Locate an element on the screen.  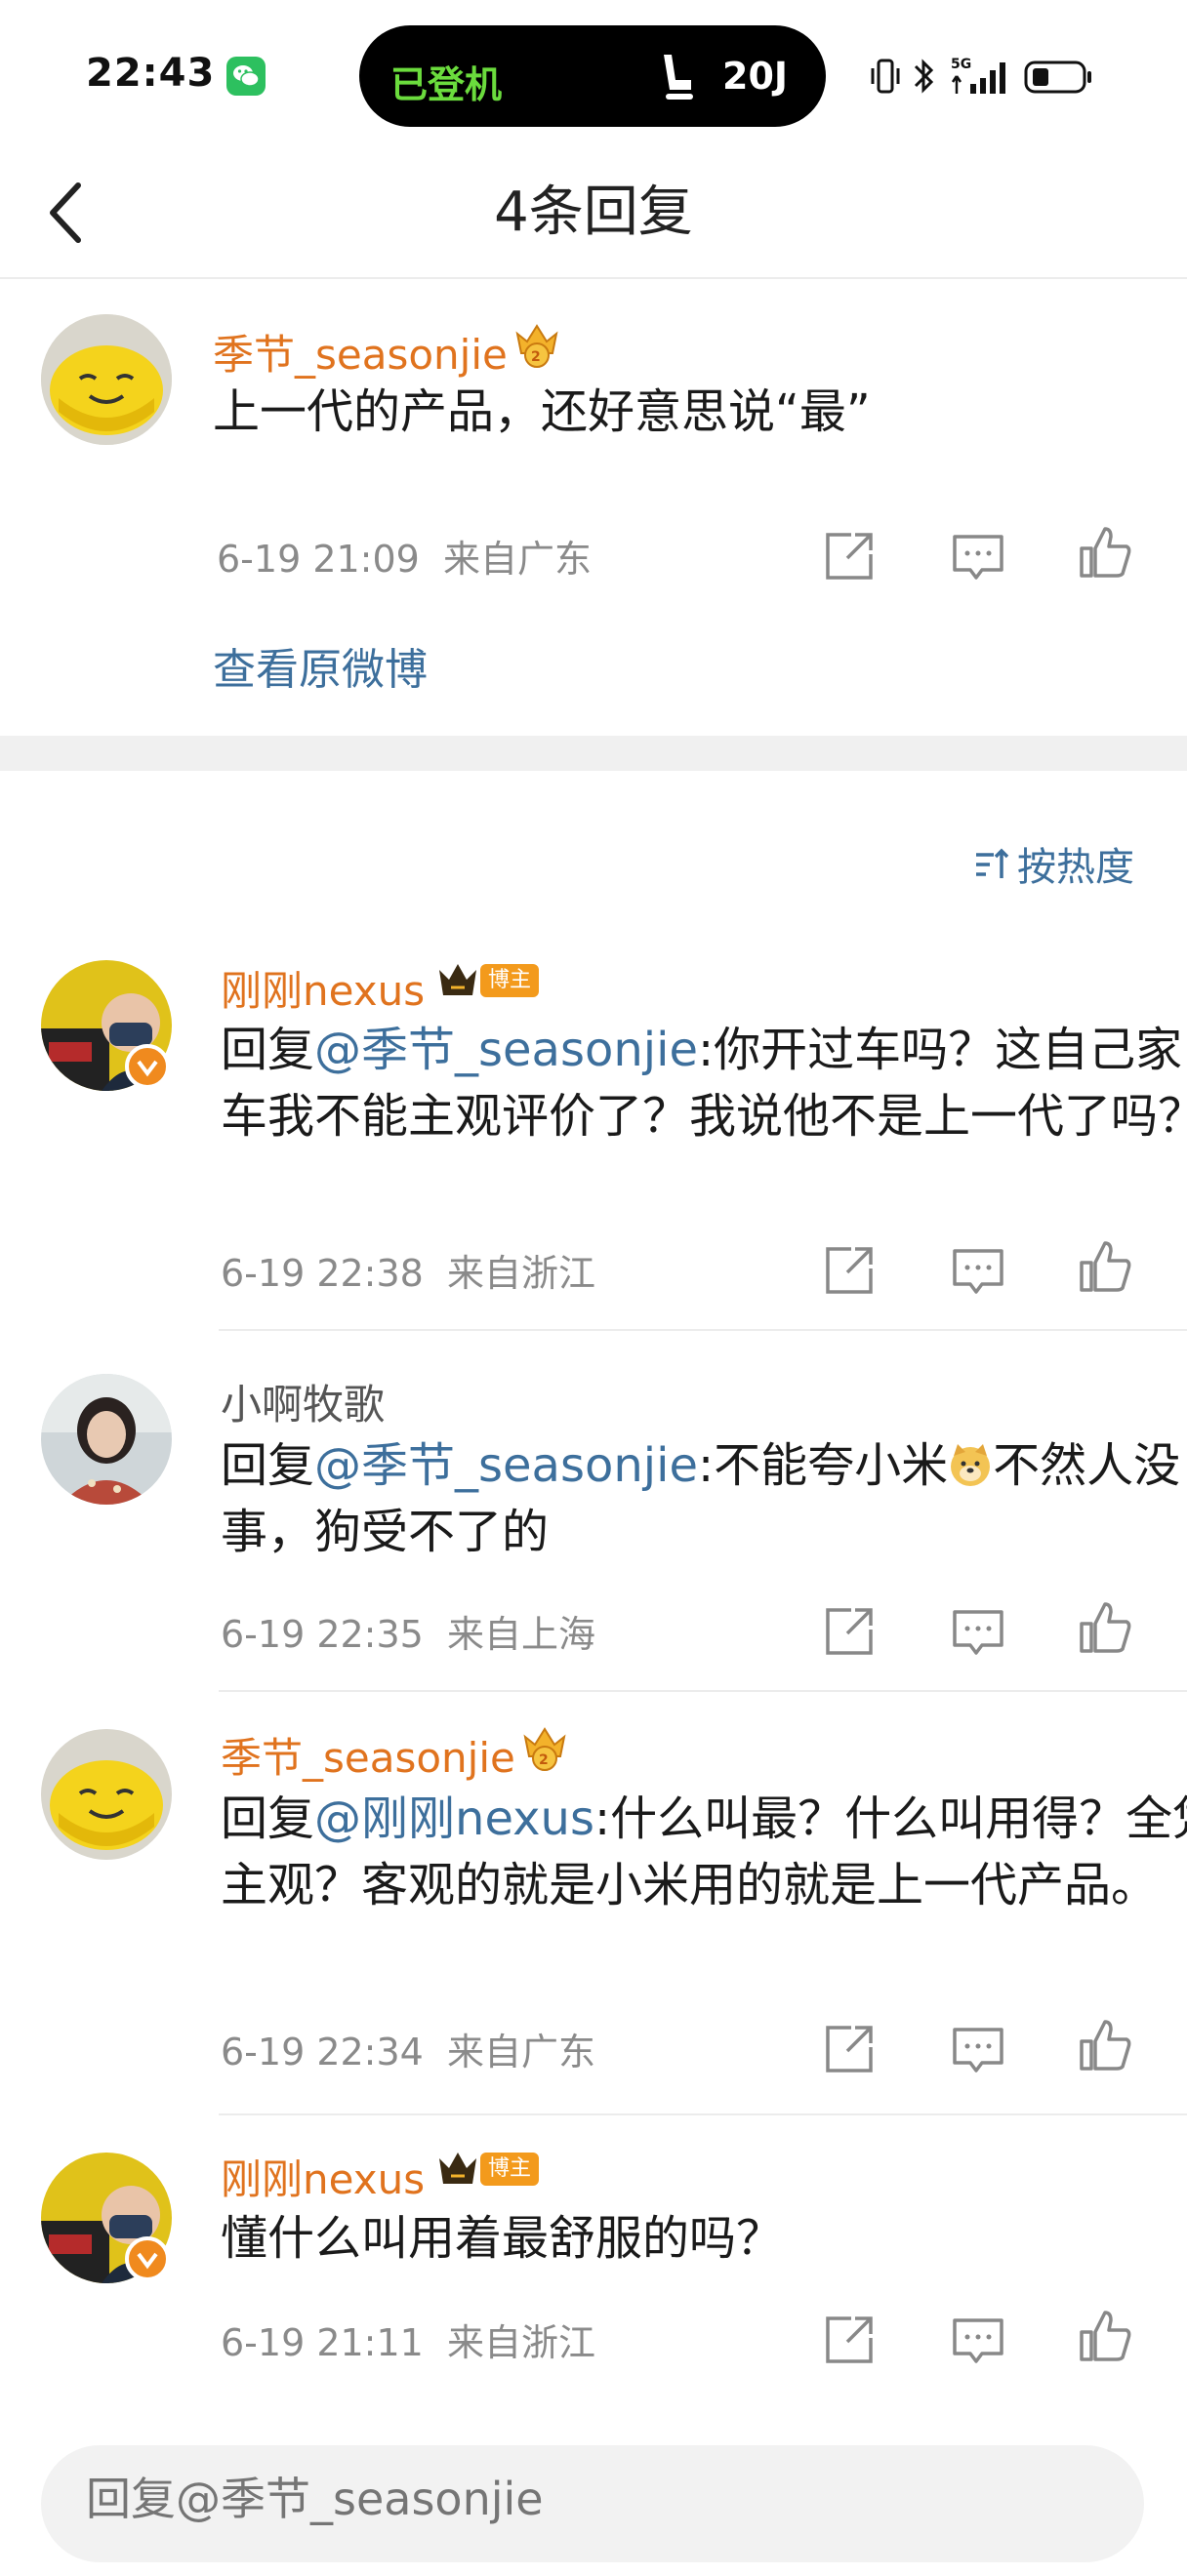
reply-input is located at coordinates (574, 2499).